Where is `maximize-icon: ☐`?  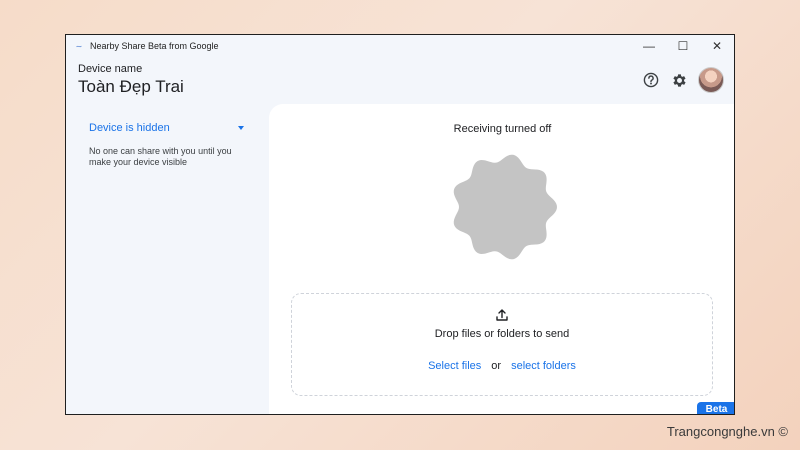
maximize-icon: ☐ is located at coordinates (683, 46).